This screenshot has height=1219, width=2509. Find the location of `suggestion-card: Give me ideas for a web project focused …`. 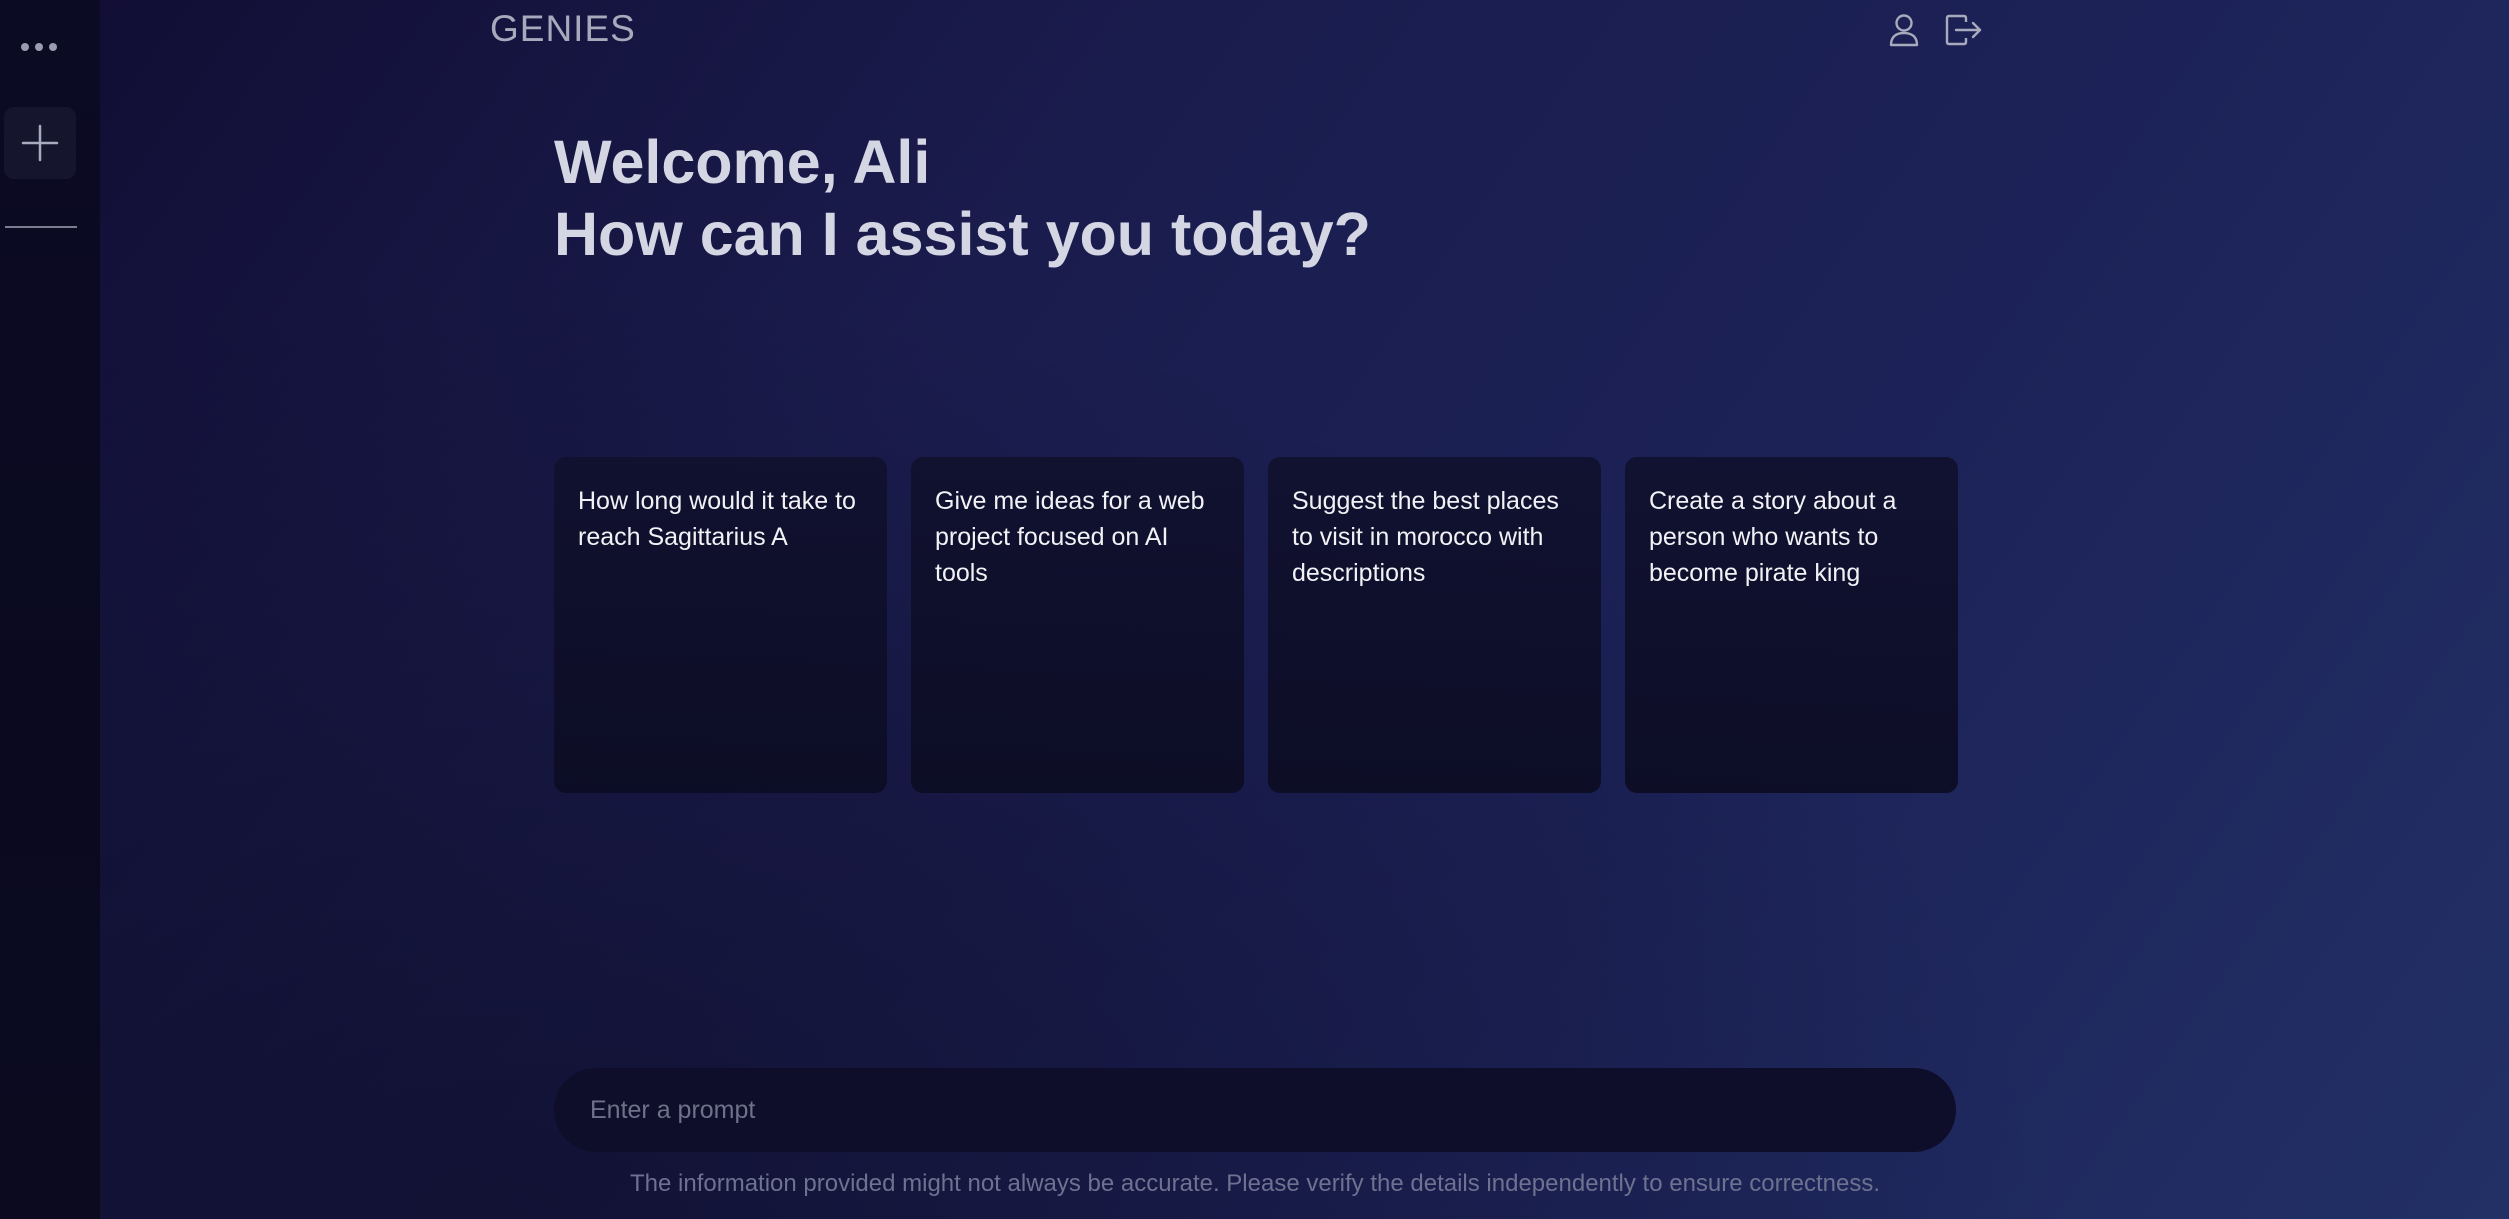

suggestion-card: Give me ideas for a web project focused … is located at coordinates (1077, 625).